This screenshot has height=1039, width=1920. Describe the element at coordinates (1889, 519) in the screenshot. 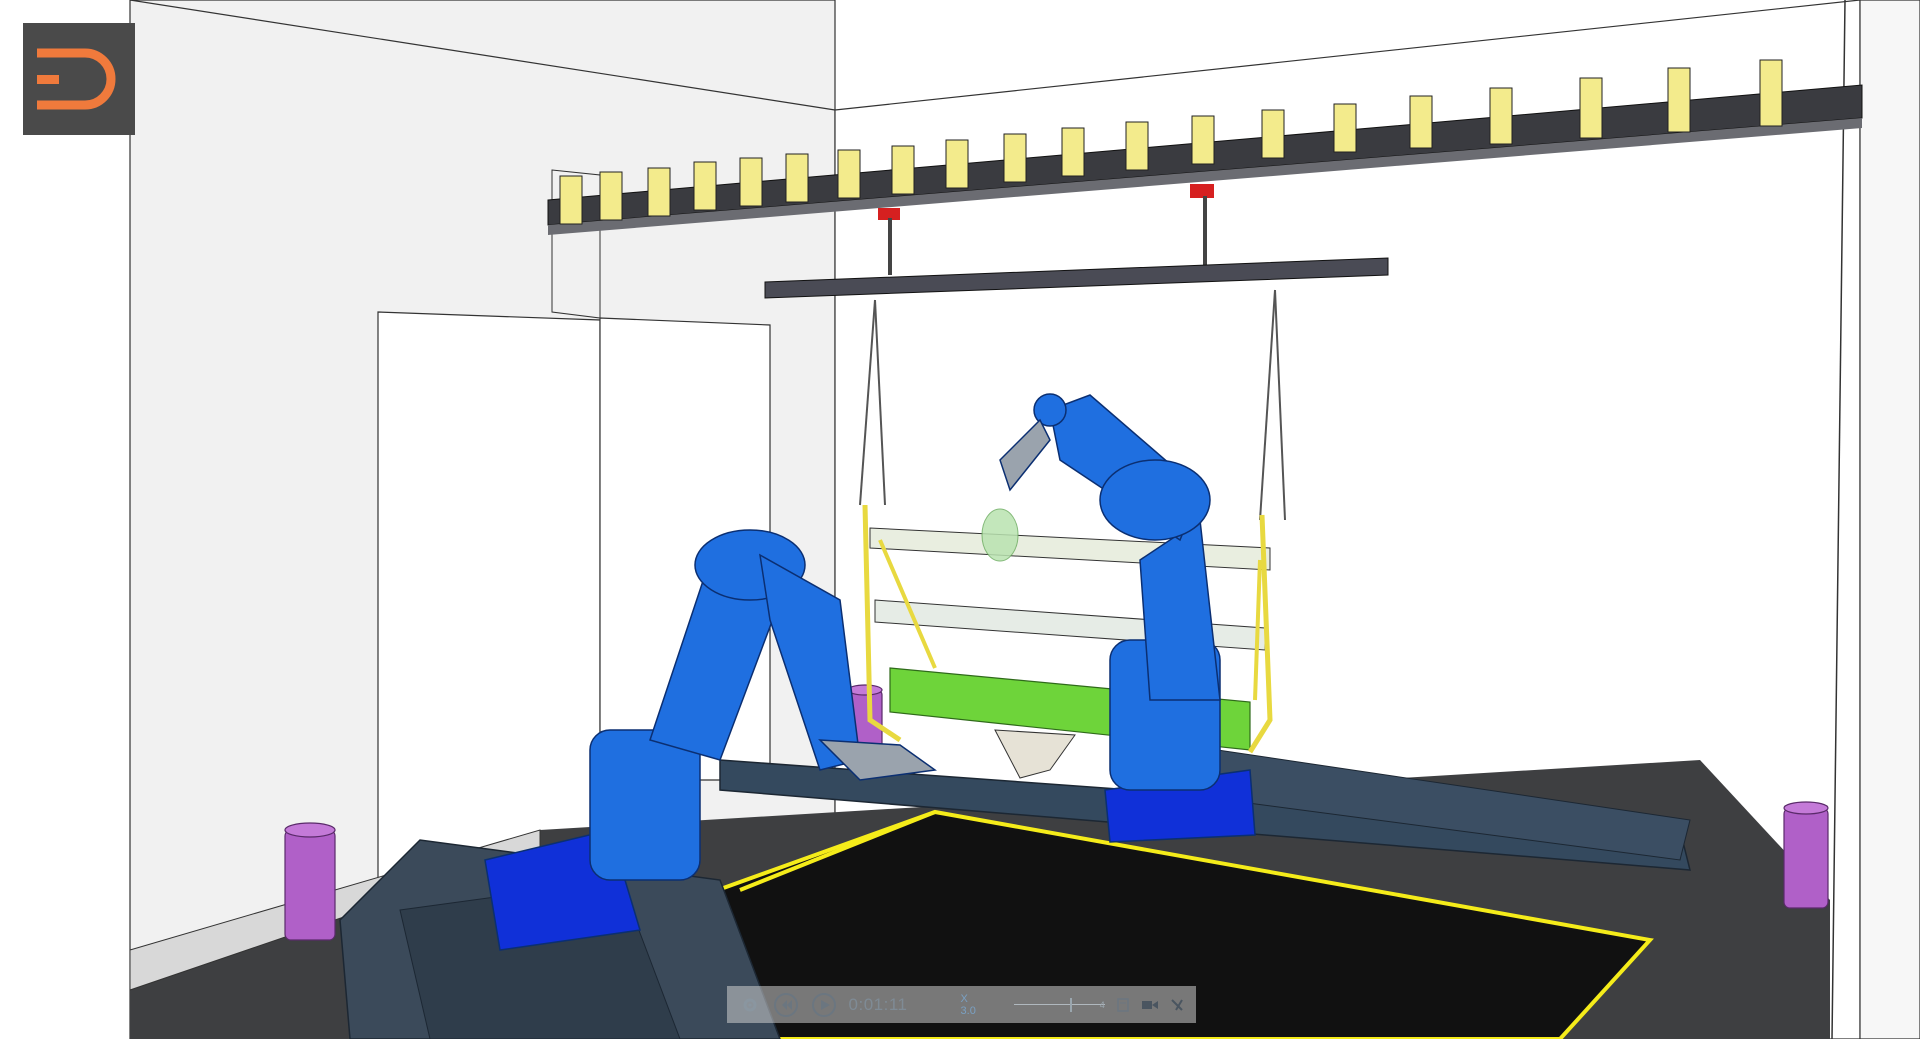

I see `right-wall` at that location.